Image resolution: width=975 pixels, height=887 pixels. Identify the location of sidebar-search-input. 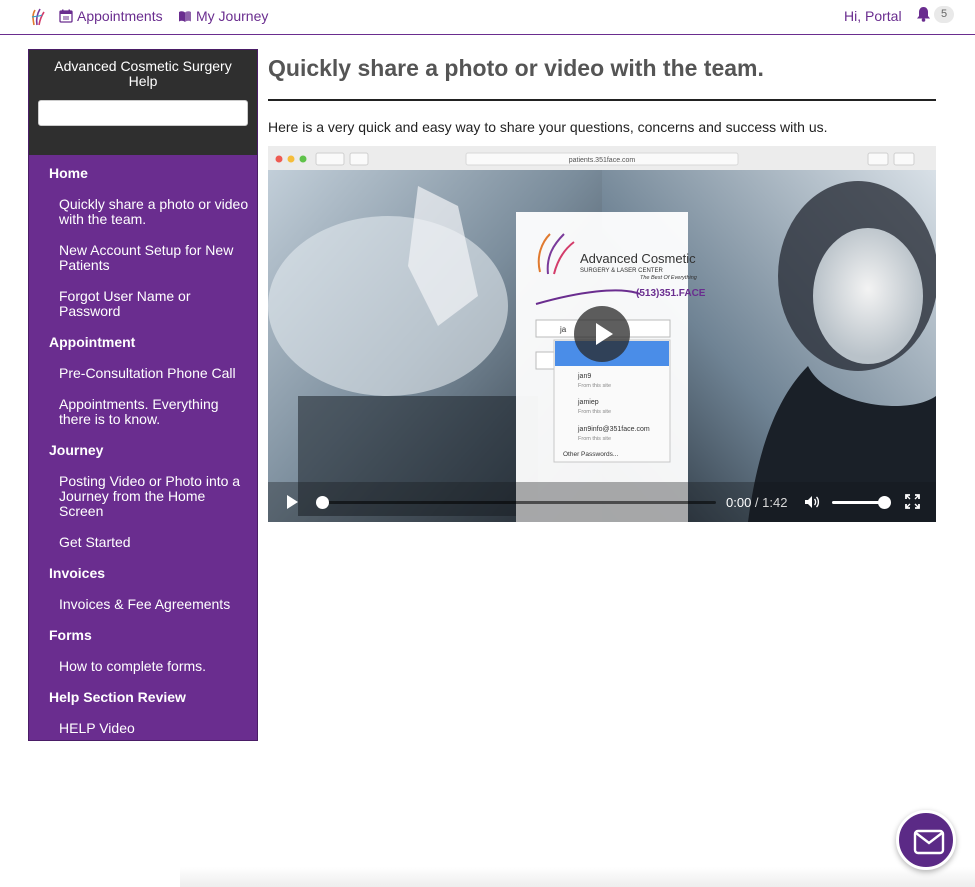
(143, 113).